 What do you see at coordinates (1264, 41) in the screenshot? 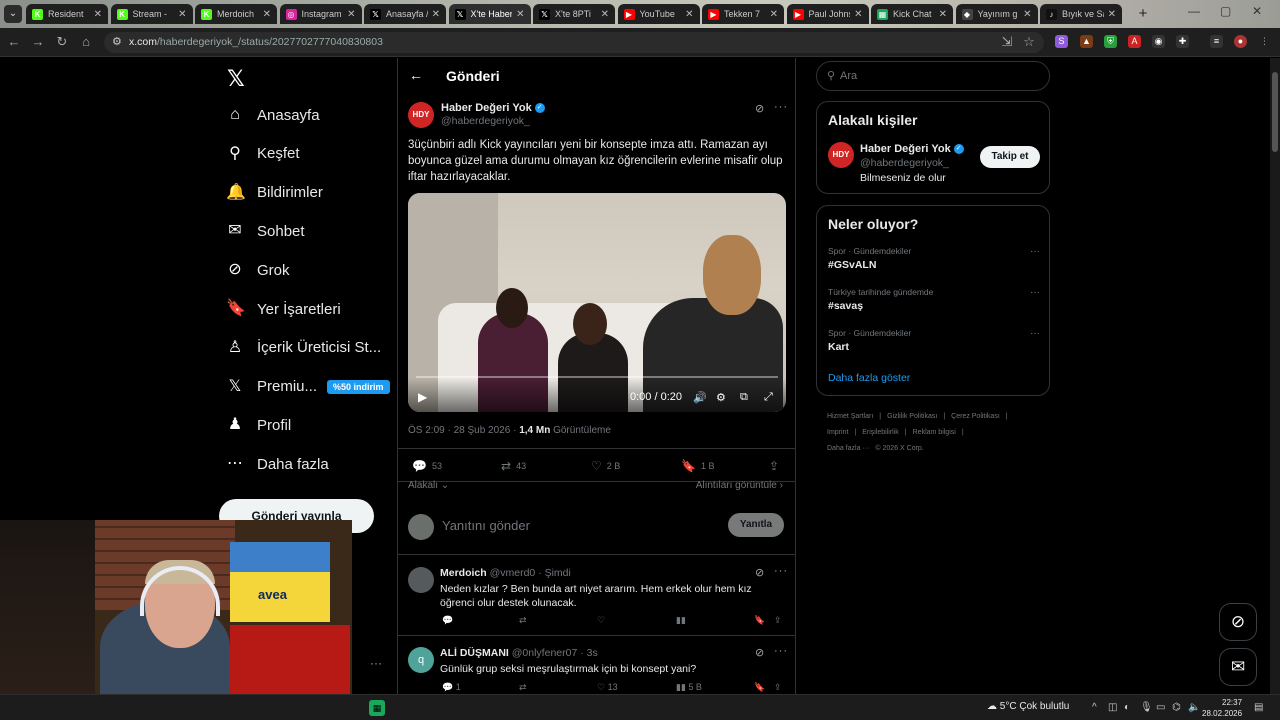
I see `browser-menu-icon: ⋮` at bounding box center [1264, 41].